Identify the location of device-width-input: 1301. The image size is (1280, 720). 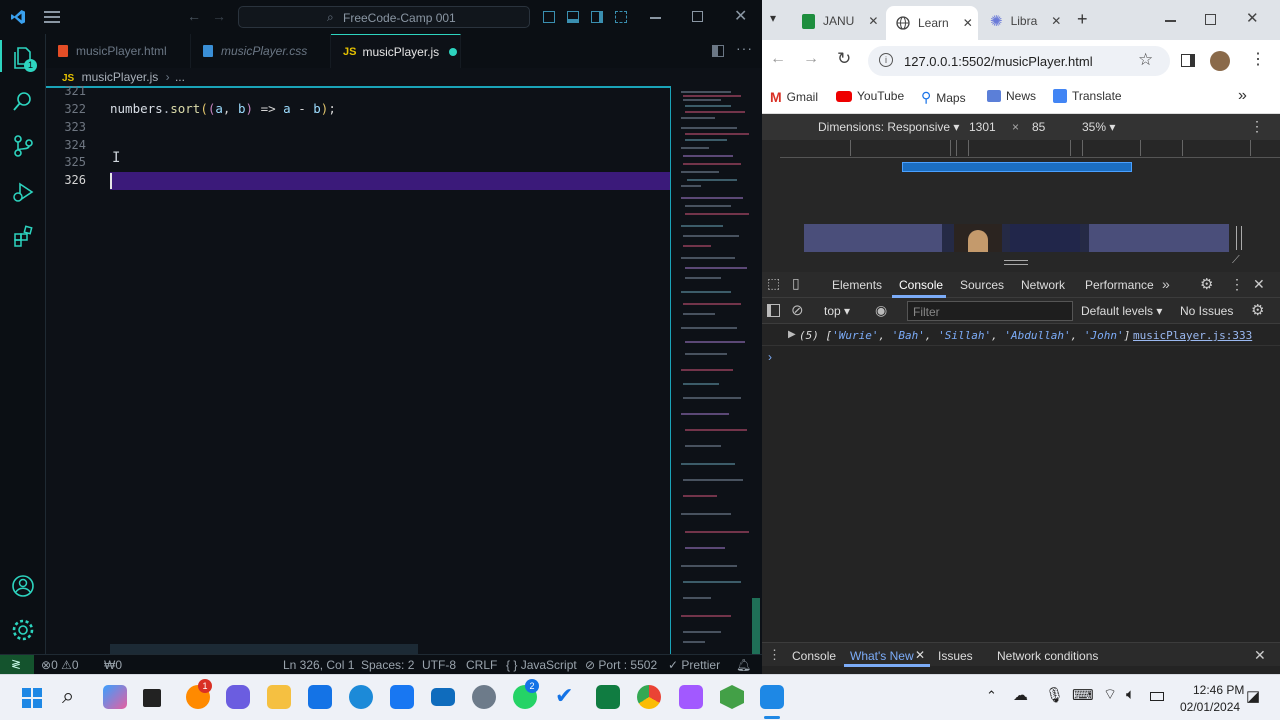
(982, 127).